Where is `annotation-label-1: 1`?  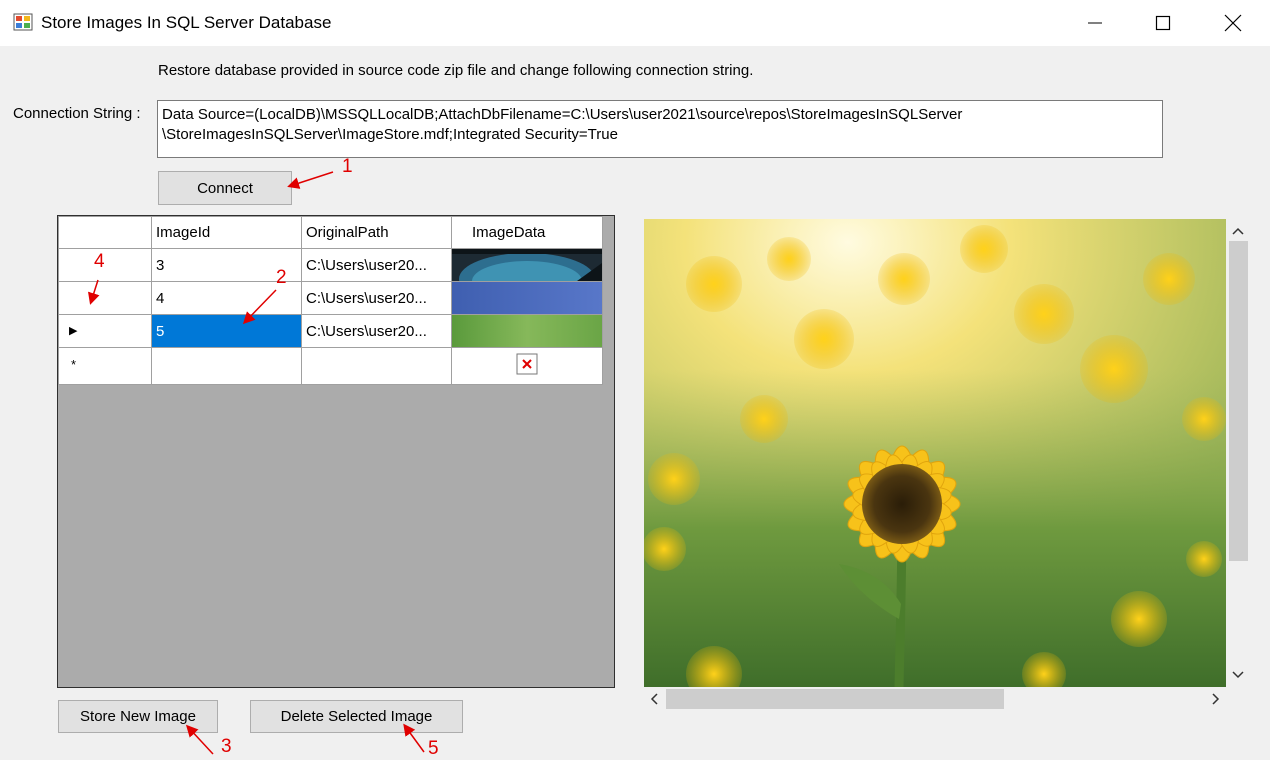
annotation-label-1: 1 is located at coordinates (347, 166).